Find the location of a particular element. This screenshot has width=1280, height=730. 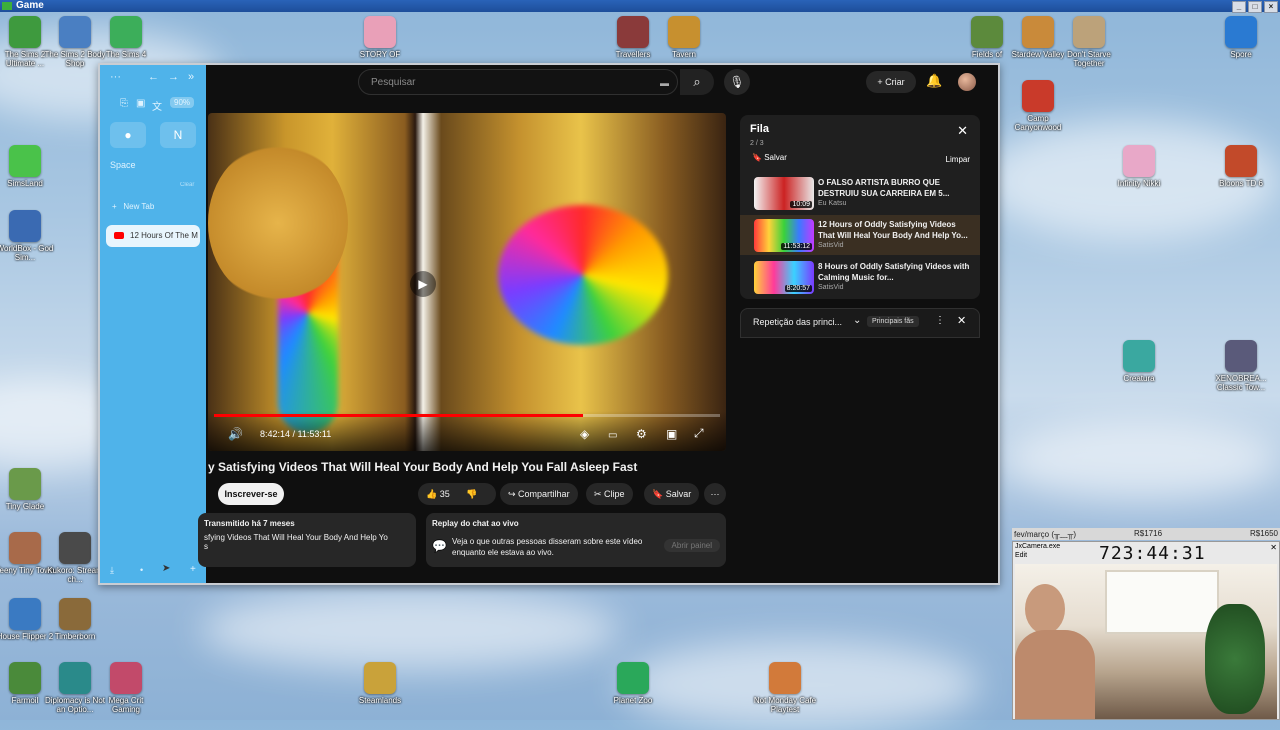

queue-duration: 8:20:57 is located at coordinates (798, 288).